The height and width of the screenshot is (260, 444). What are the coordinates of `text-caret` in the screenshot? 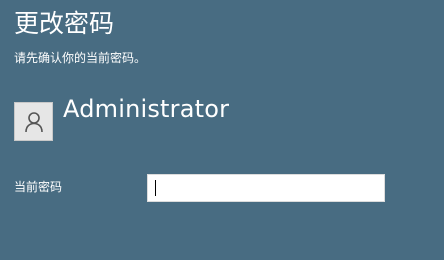 It's located at (155, 188).